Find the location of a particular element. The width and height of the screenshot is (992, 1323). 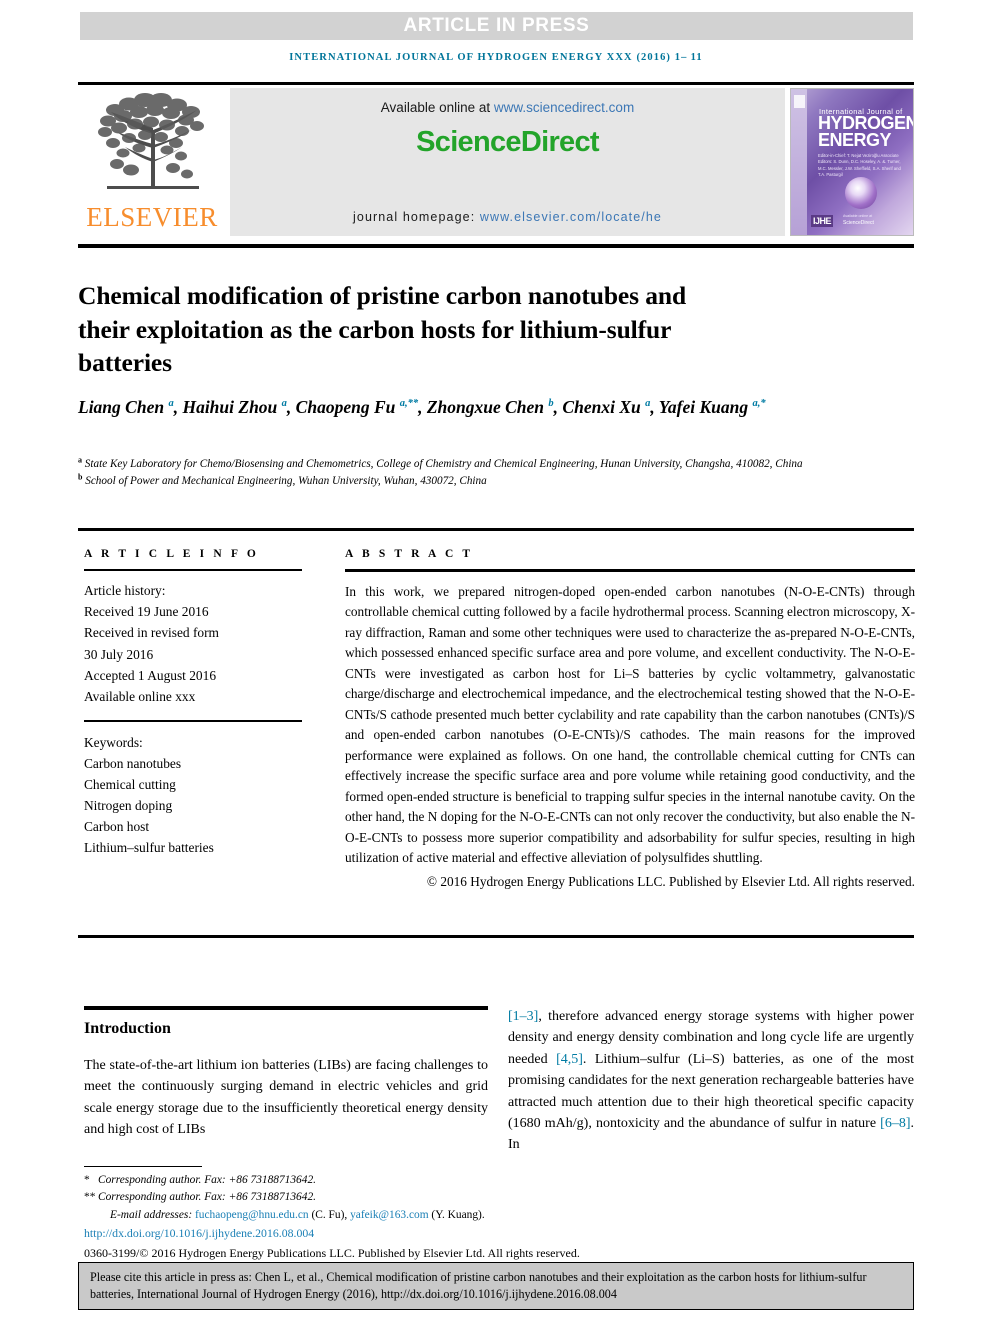

article-history-item: Available online xxx is located at coordinates (140, 696).